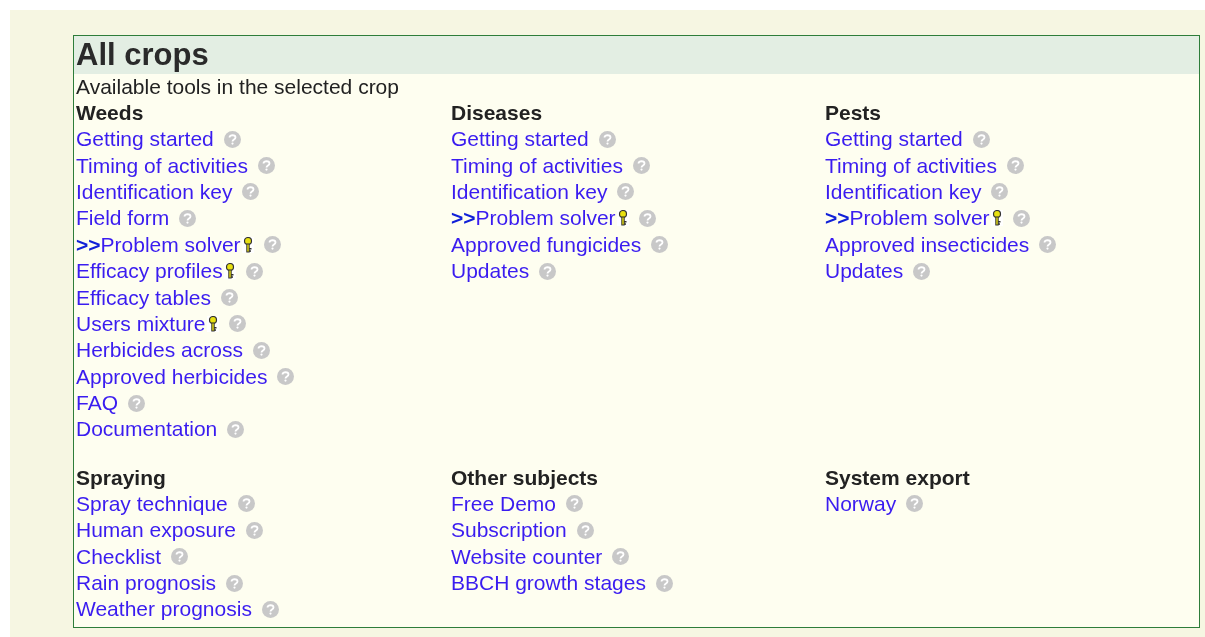  I want to click on tool-link: Spray technique, so click(152, 503).